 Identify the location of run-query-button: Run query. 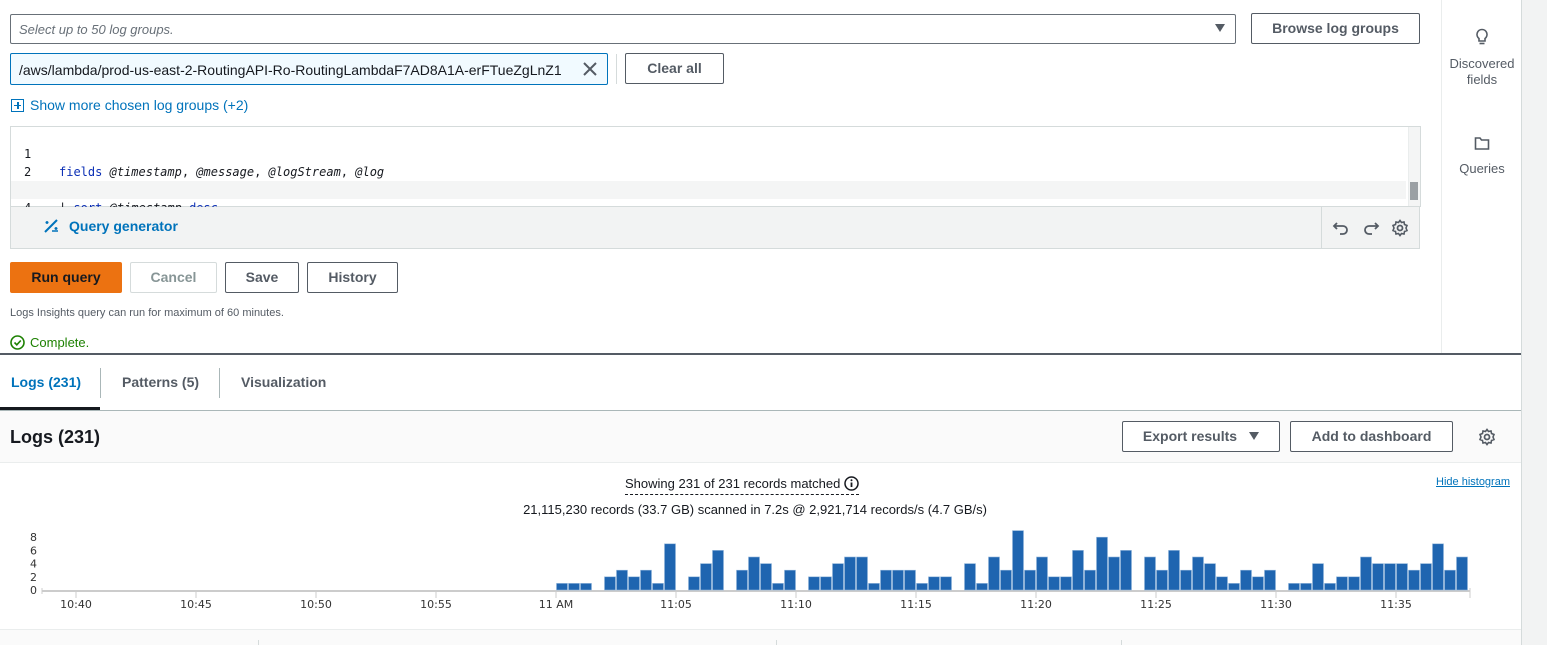
(66, 277).